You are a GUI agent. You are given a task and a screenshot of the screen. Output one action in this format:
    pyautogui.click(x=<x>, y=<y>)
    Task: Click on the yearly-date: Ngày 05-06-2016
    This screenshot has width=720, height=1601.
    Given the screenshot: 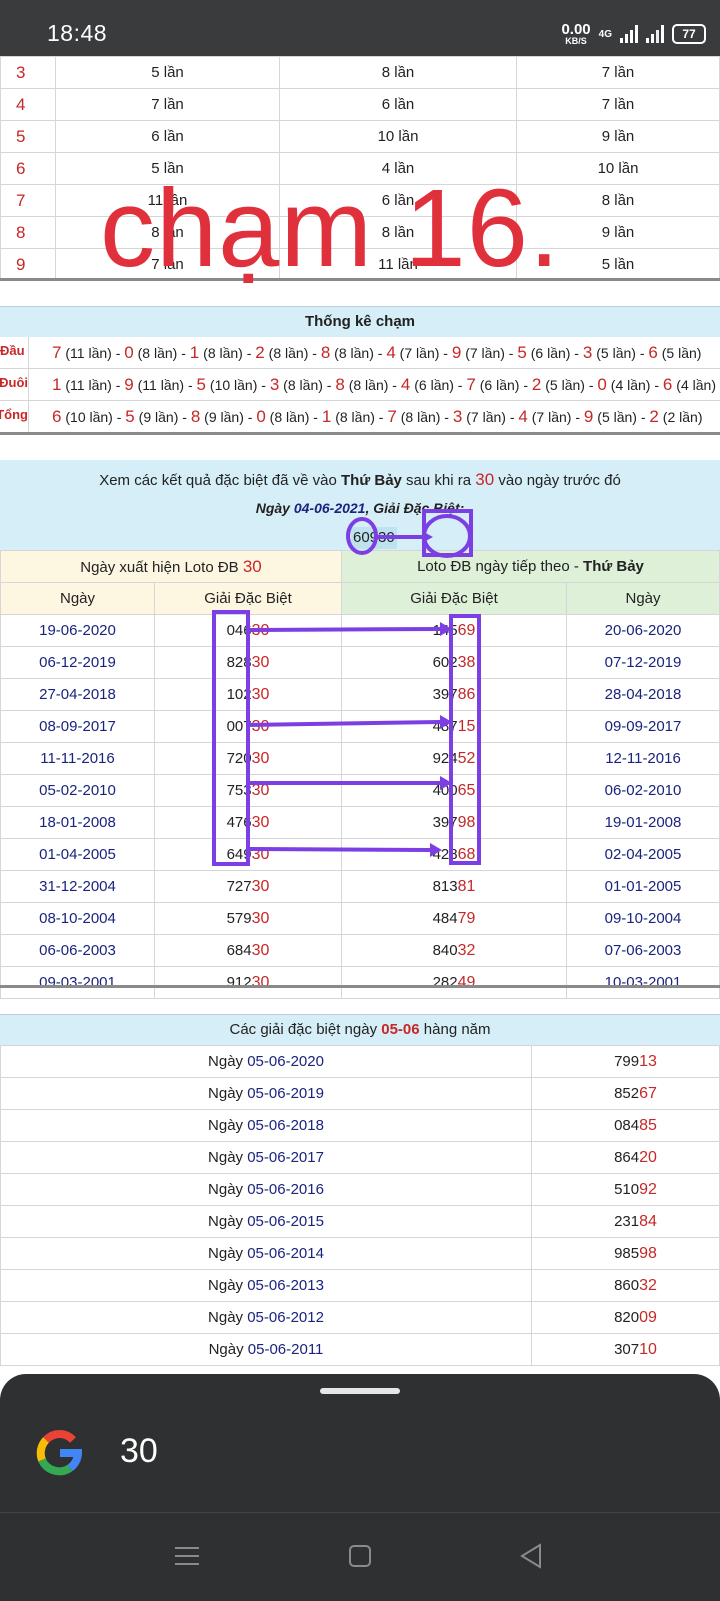 What is the action you would take?
    pyautogui.click(x=266, y=1189)
    